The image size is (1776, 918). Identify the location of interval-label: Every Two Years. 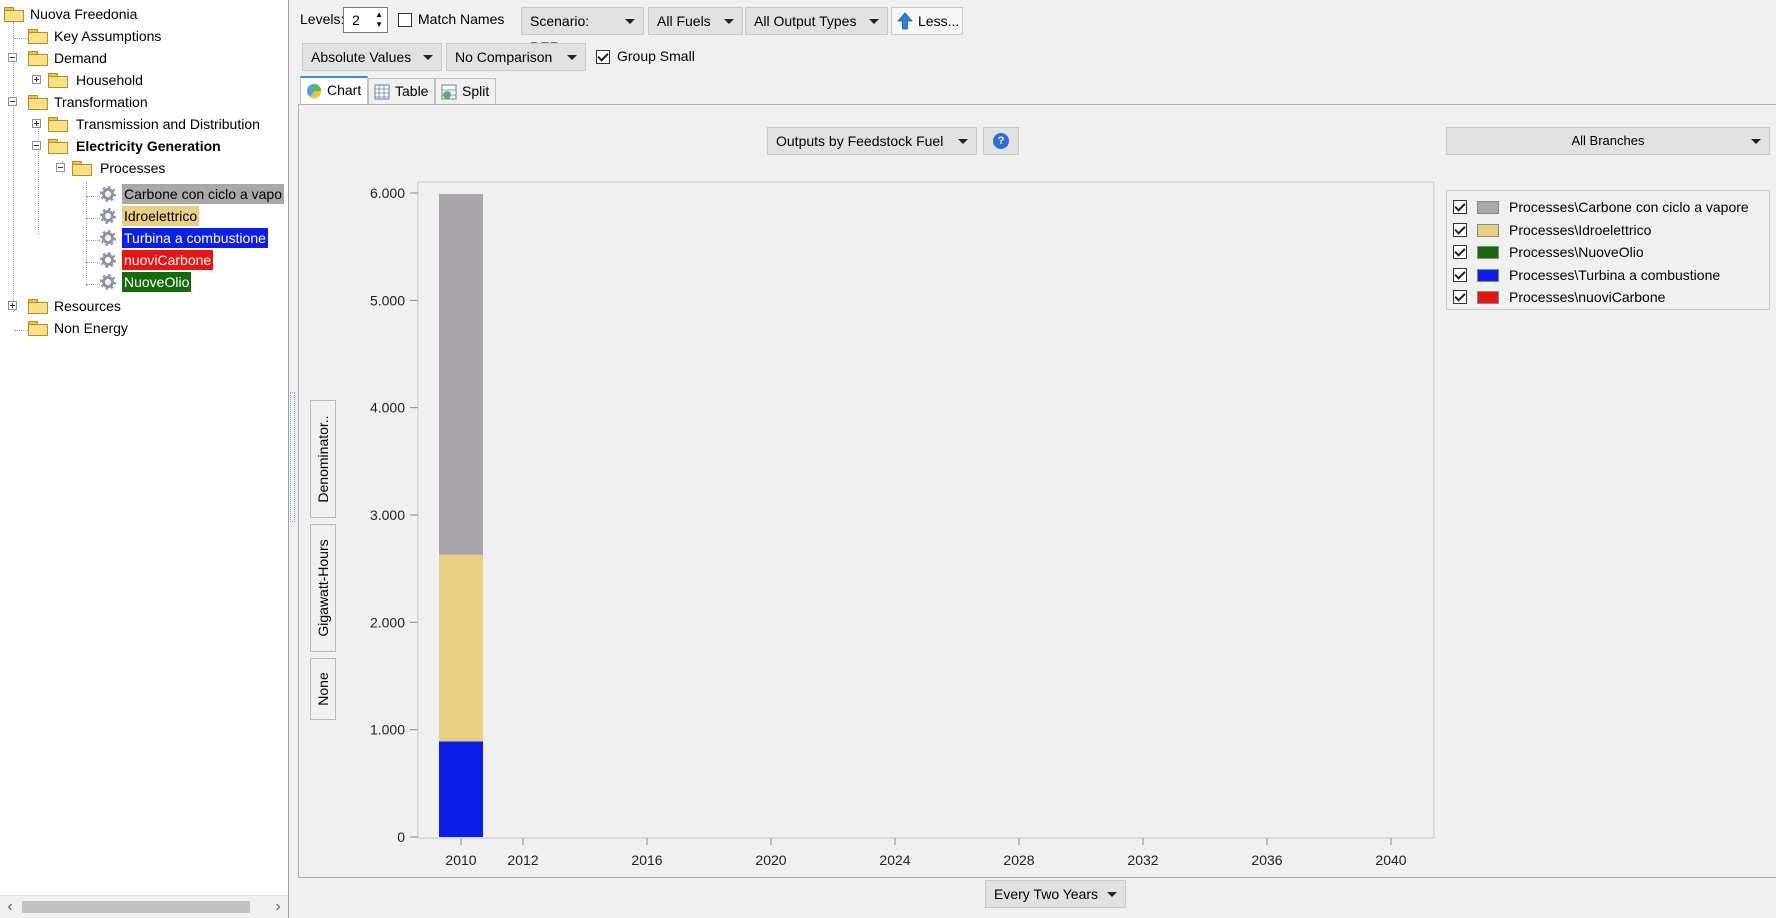
(1046, 894).